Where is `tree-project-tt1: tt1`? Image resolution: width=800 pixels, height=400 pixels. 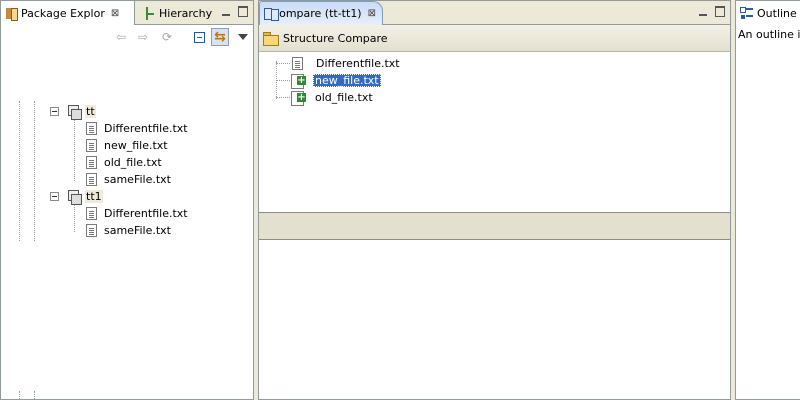
tree-project-tt1: tt1 is located at coordinates (76, 196).